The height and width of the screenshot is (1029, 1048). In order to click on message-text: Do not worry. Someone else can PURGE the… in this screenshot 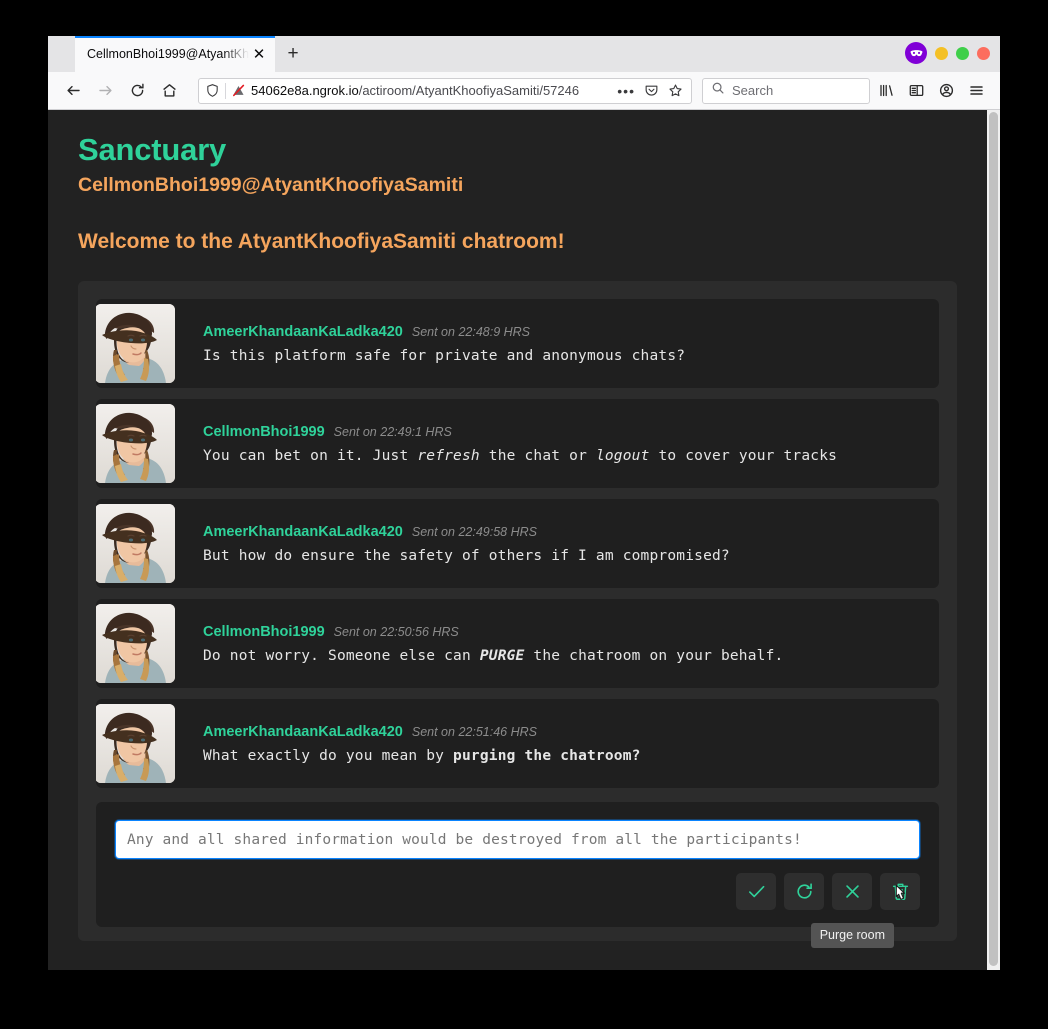, I will do `click(493, 655)`.